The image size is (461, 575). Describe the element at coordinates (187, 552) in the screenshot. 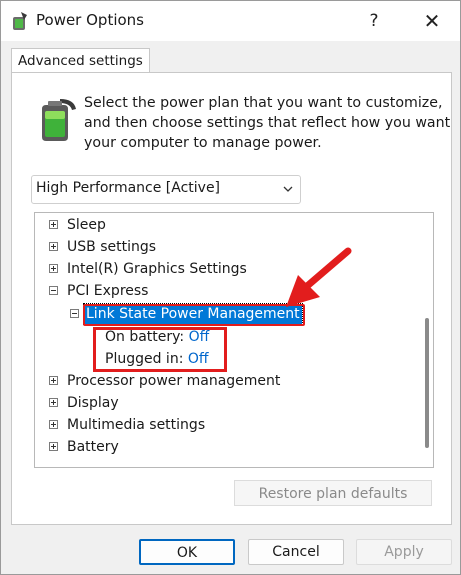

I see `ok-button: OK` at that location.